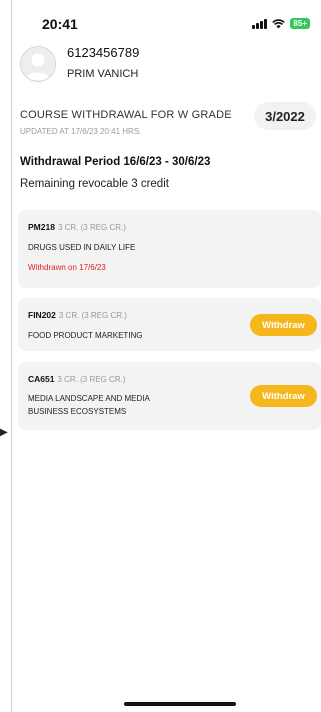  What do you see at coordinates (115, 162) in the screenshot?
I see `withdrawal-period: Withdrawal Period 16/6/23 - 30/6/23` at bounding box center [115, 162].